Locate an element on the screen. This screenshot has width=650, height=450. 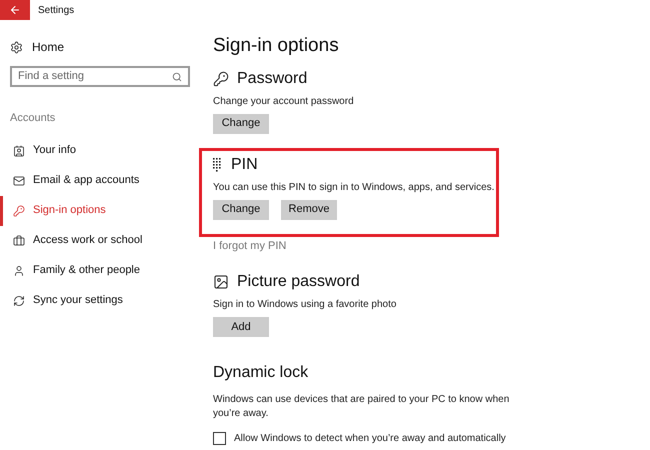
checkbox-label: Allow Windows to detect when you’re away and automatically is located at coordinates (370, 439).